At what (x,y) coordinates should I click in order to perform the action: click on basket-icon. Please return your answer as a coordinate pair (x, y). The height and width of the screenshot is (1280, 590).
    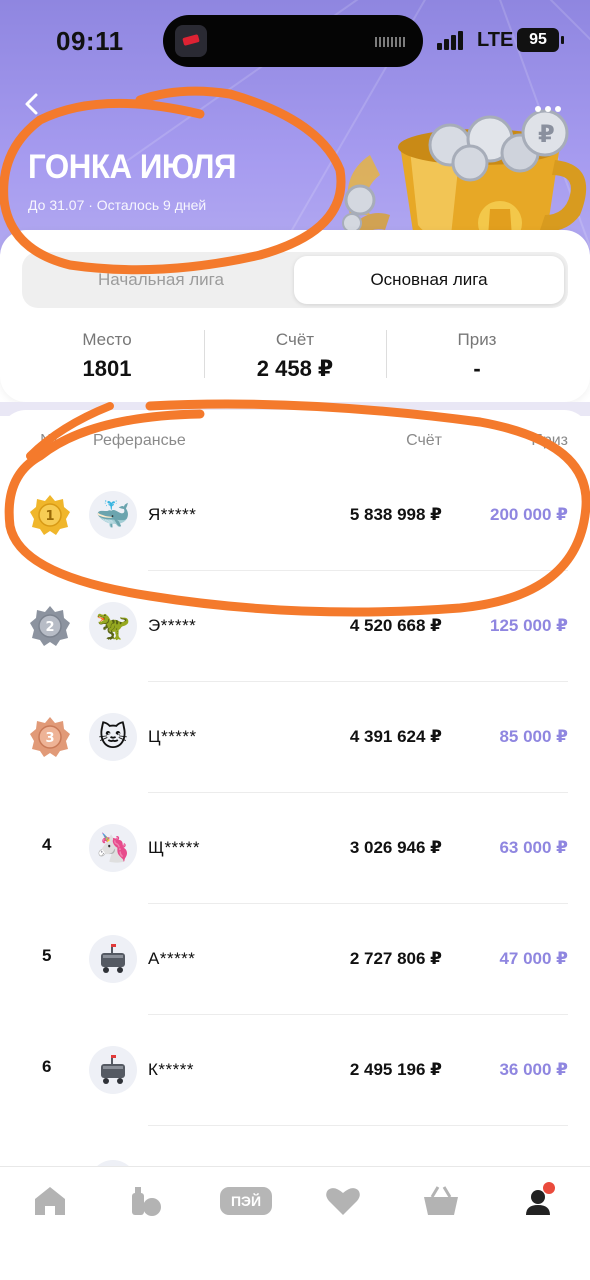
    Looking at the image, I should click on (441, 1200).